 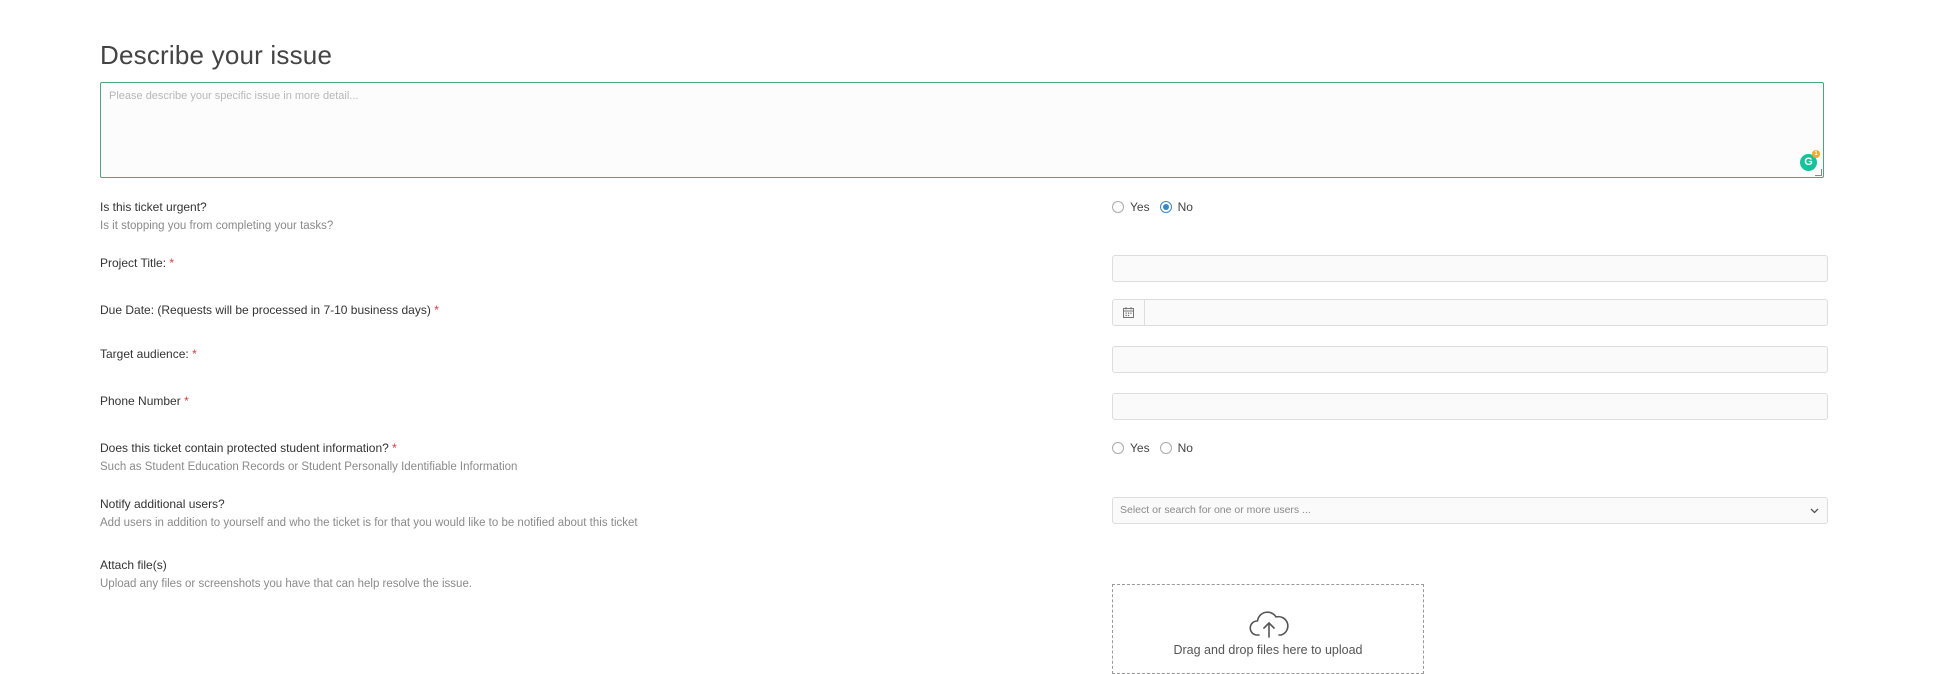 I want to click on calendar-icon, so click(x=1128, y=312).